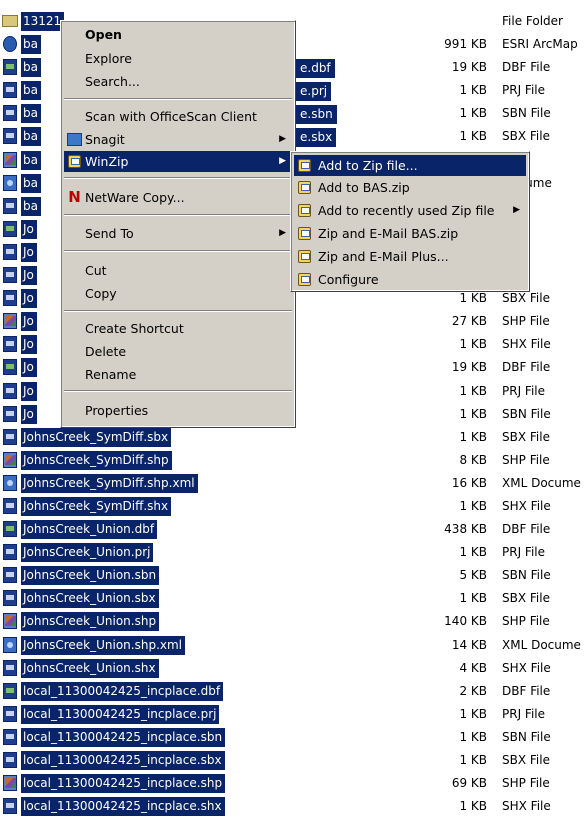 The image size is (585, 840). I want to click on file-row: JohnsCreek_Union.sbx 1 KB SBX File, so click(292, 598).